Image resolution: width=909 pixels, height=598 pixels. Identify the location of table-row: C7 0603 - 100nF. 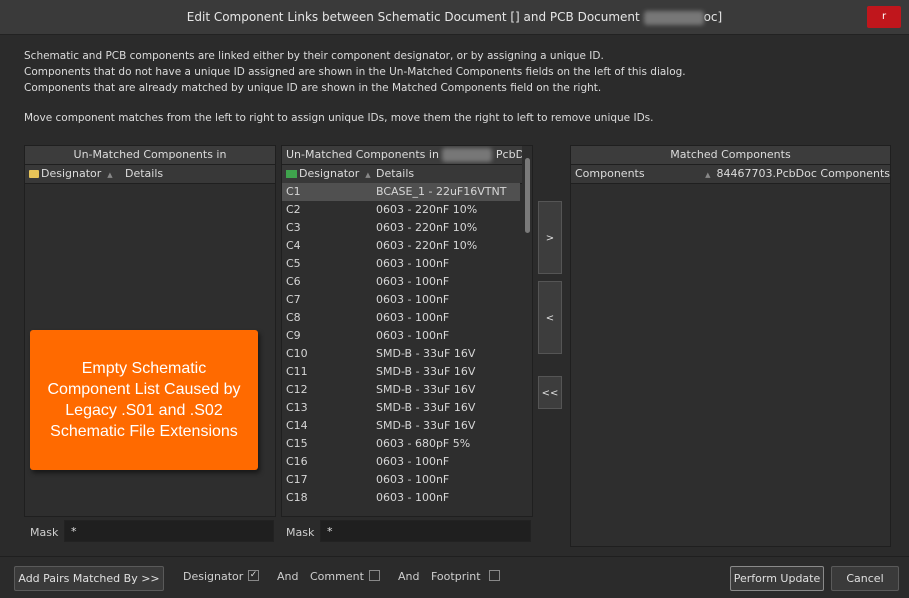
(401, 300).